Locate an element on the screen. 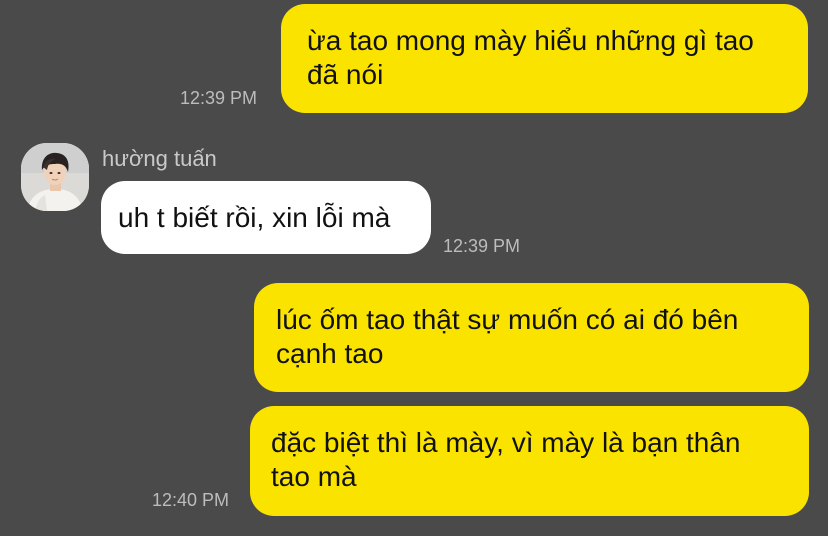 This screenshot has height=536, width=828. message-text-line: lúc ốm tao thật sự muốn có ai đó bên is located at coordinates (507, 319).